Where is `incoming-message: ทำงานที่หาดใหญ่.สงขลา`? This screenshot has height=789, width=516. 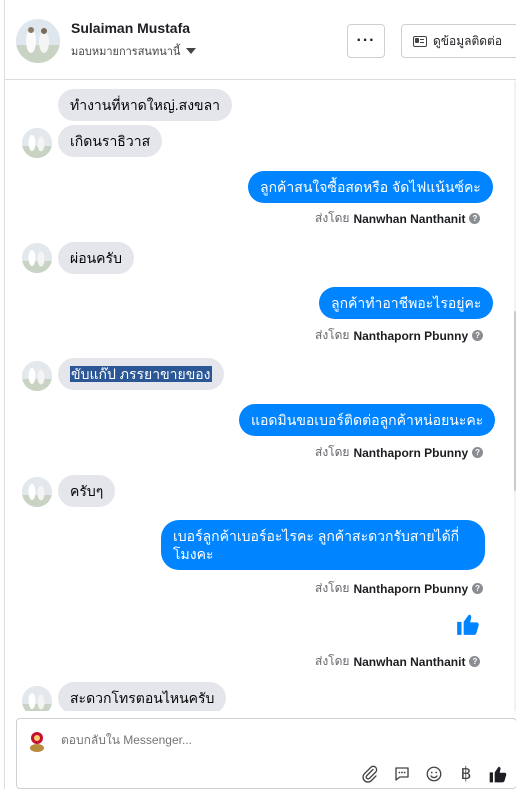
incoming-message: ทำงานที่หาดใหญ่.สงขลา is located at coordinates (145, 105).